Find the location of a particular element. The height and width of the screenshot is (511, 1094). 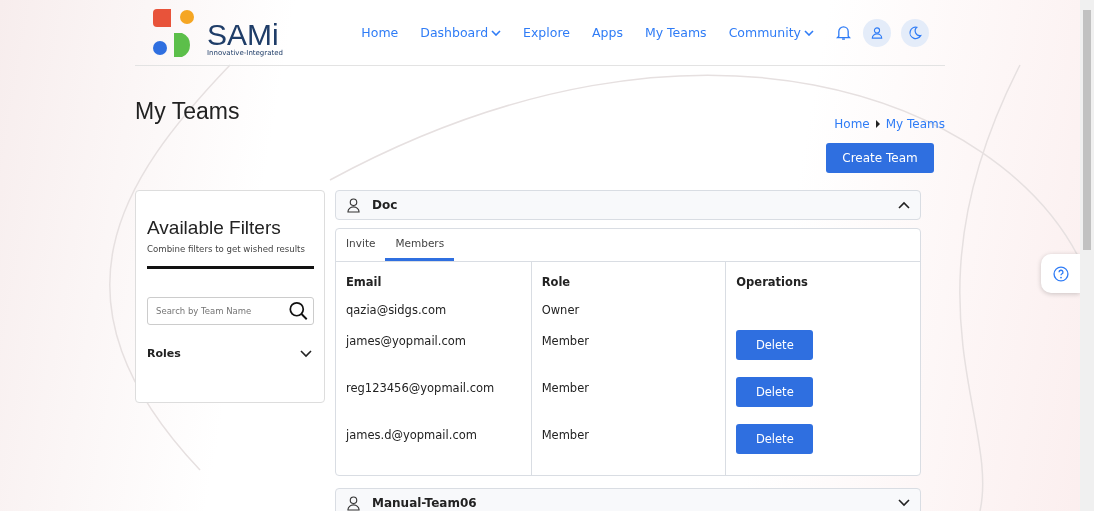

column-header: Role is located at coordinates (556, 282).